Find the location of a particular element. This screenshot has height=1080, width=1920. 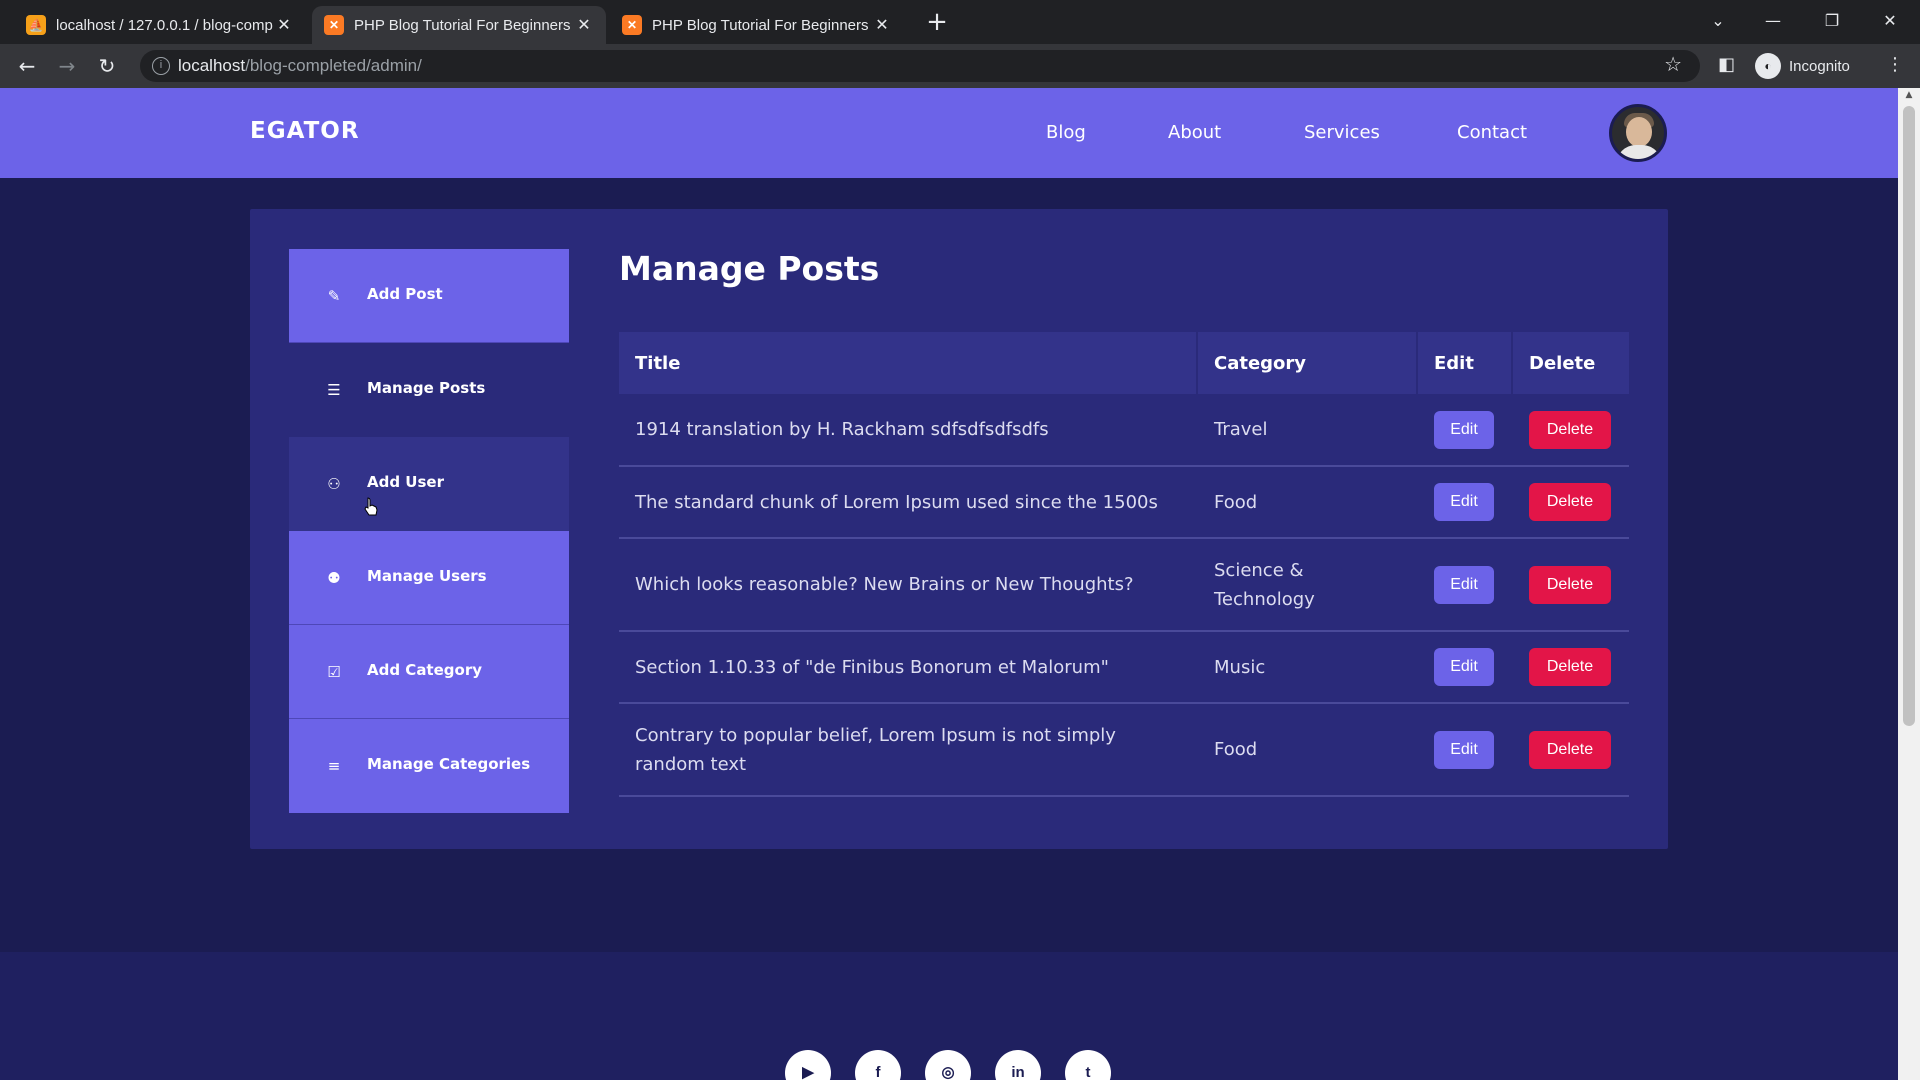

address-bar: i localhost/blog-completed/admin/ ☆ is located at coordinates (920, 66).